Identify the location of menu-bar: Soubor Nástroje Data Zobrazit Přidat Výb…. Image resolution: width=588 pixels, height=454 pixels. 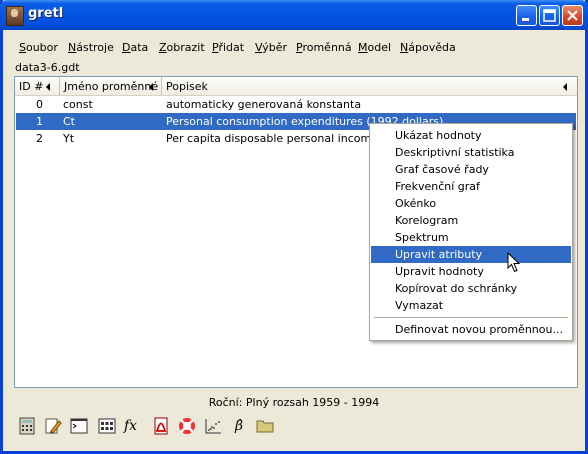
(294, 48).